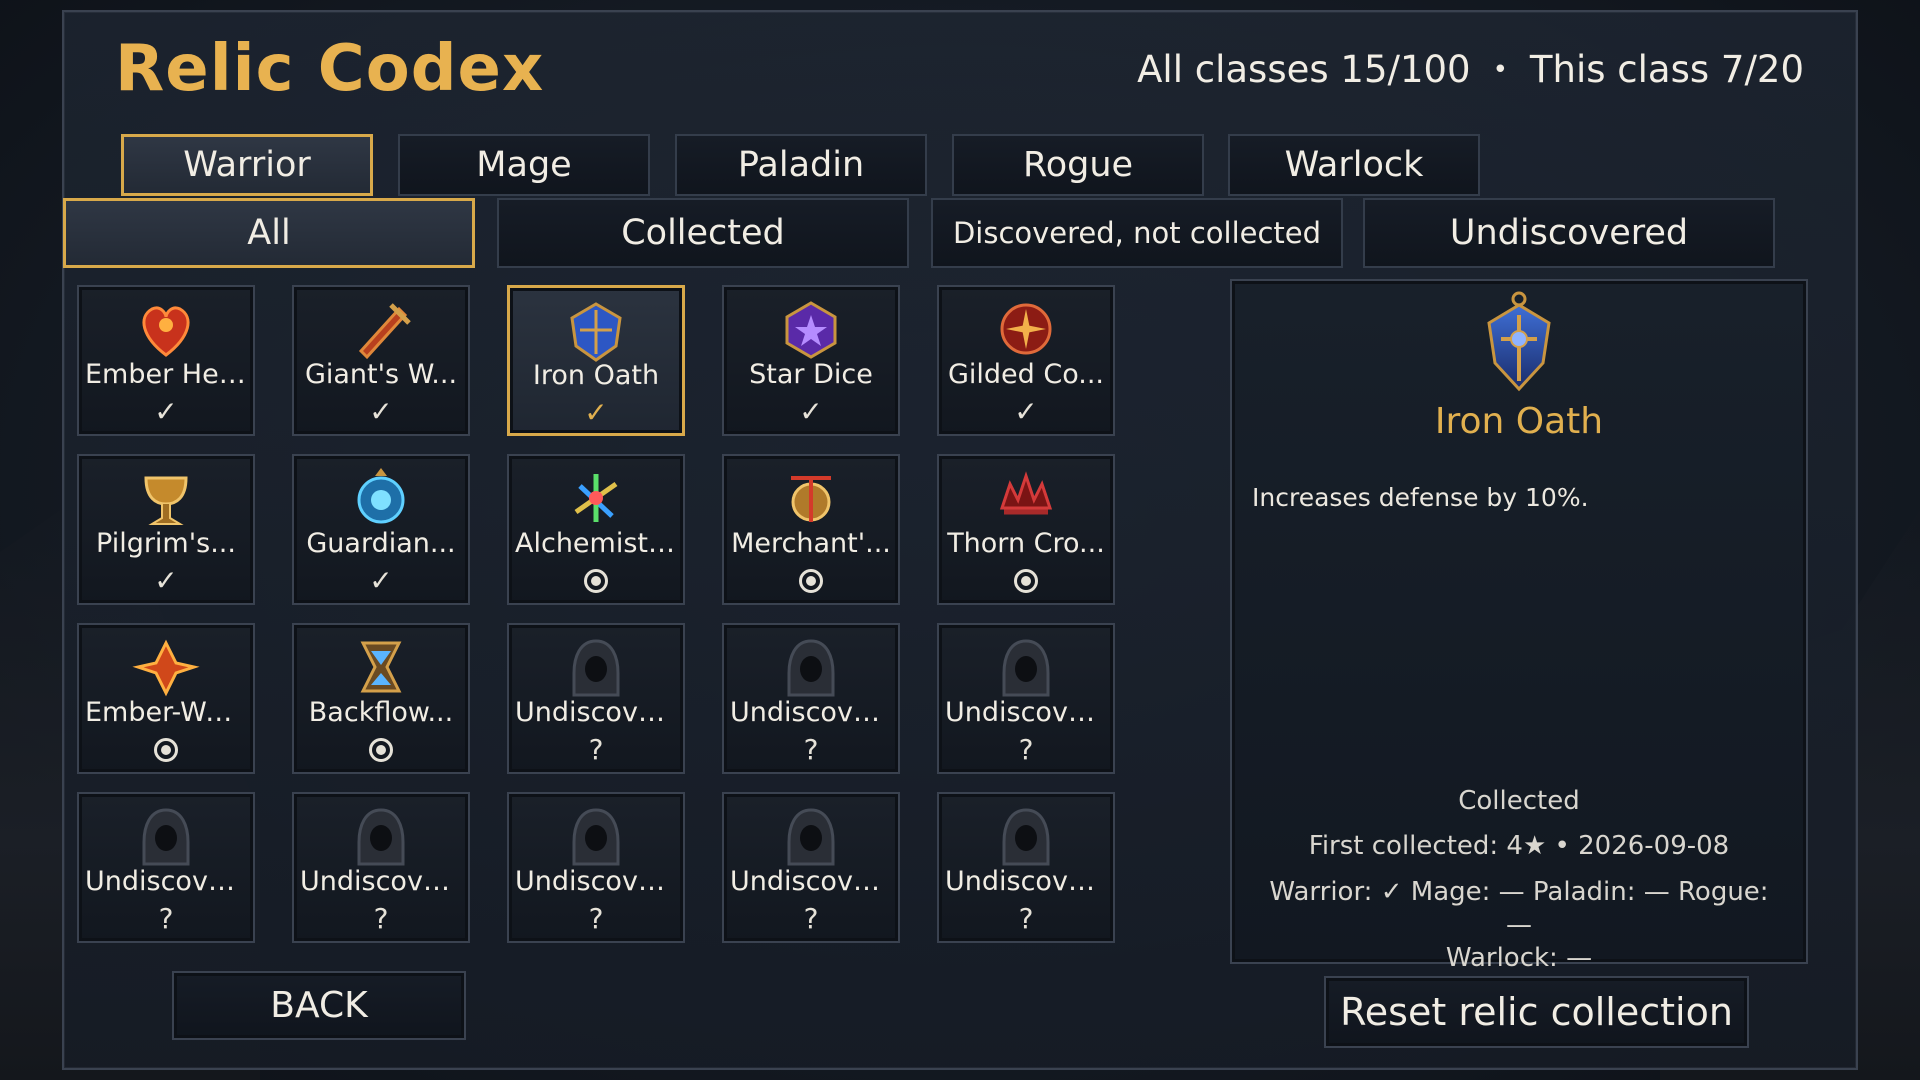  What do you see at coordinates (801, 165) in the screenshot?
I see `tab-paladin: Paladin` at bounding box center [801, 165].